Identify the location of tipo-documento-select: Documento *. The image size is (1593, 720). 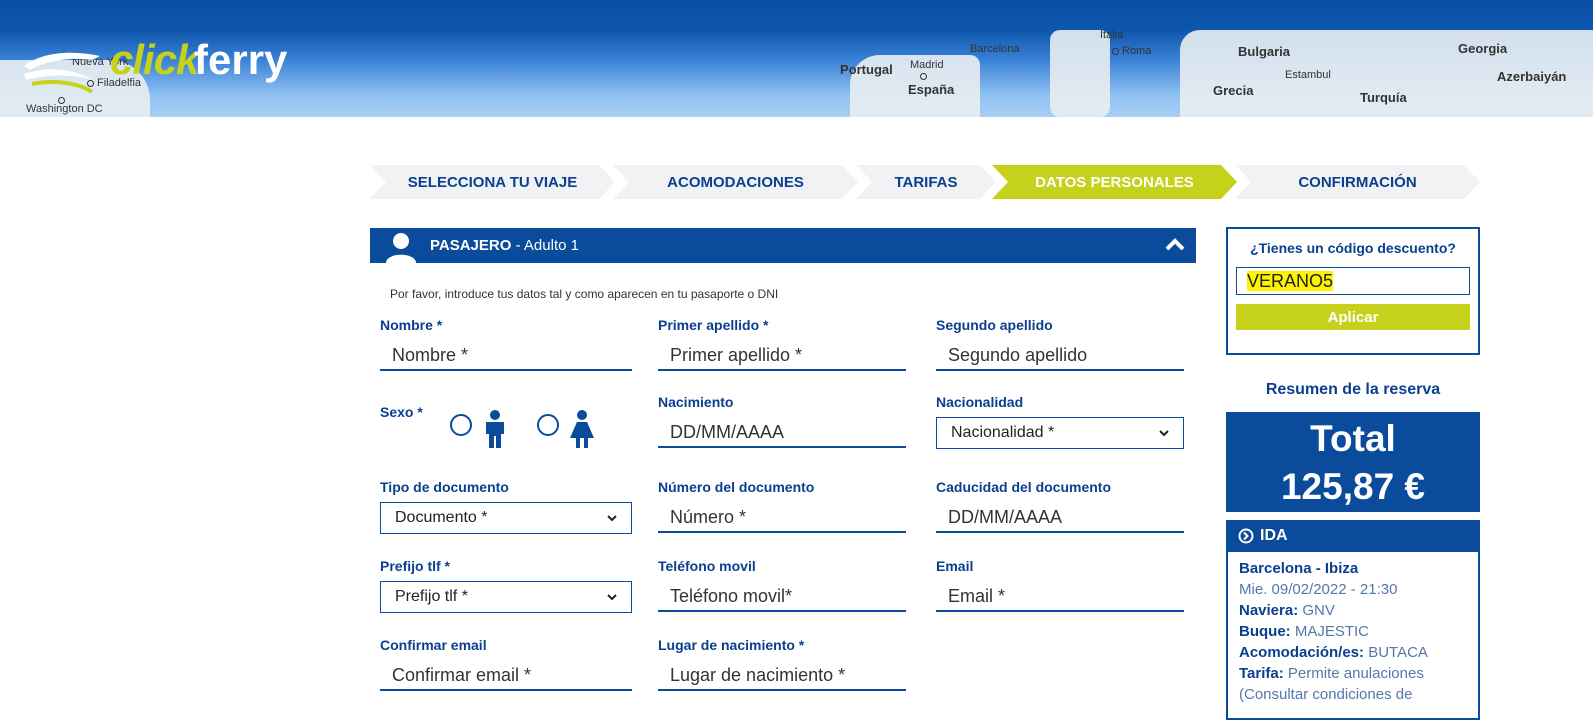
(506, 518).